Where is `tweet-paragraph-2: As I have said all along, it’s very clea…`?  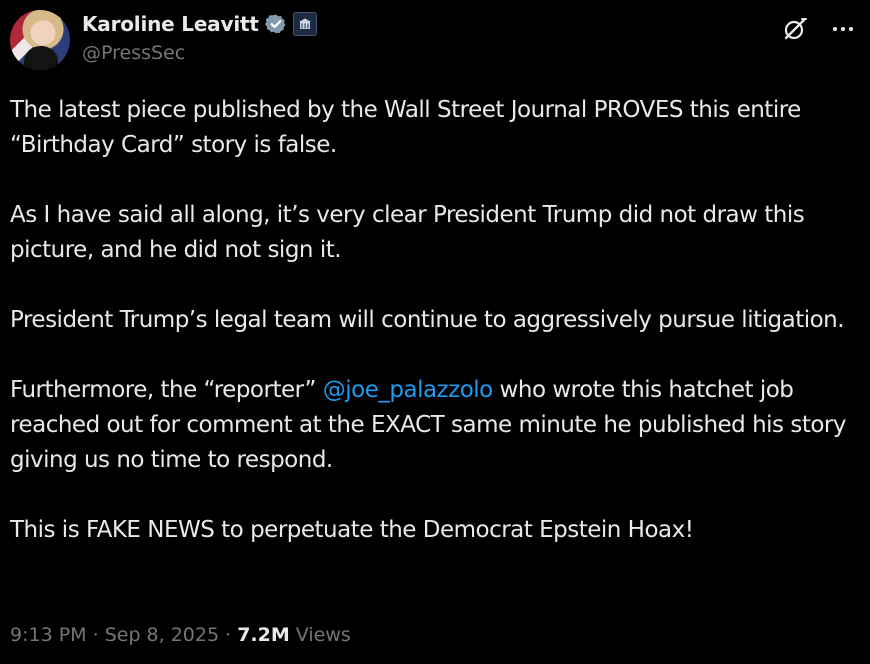 tweet-paragraph-2: As I have said all along, it’s very clea… is located at coordinates (407, 232).